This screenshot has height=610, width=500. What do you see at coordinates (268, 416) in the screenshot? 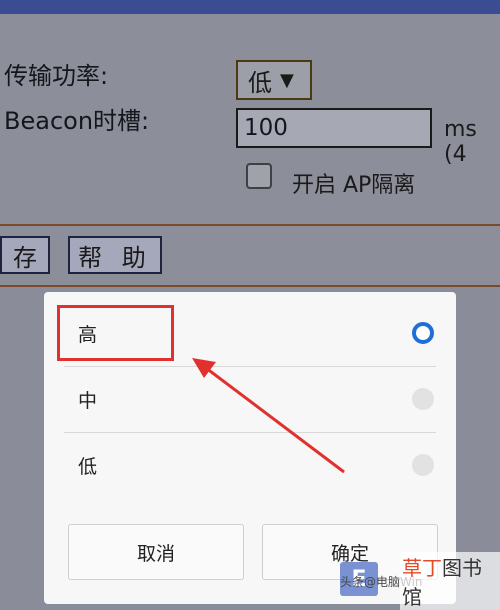
I see `annotation-arrow-icon` at bounding box center [268, 416].